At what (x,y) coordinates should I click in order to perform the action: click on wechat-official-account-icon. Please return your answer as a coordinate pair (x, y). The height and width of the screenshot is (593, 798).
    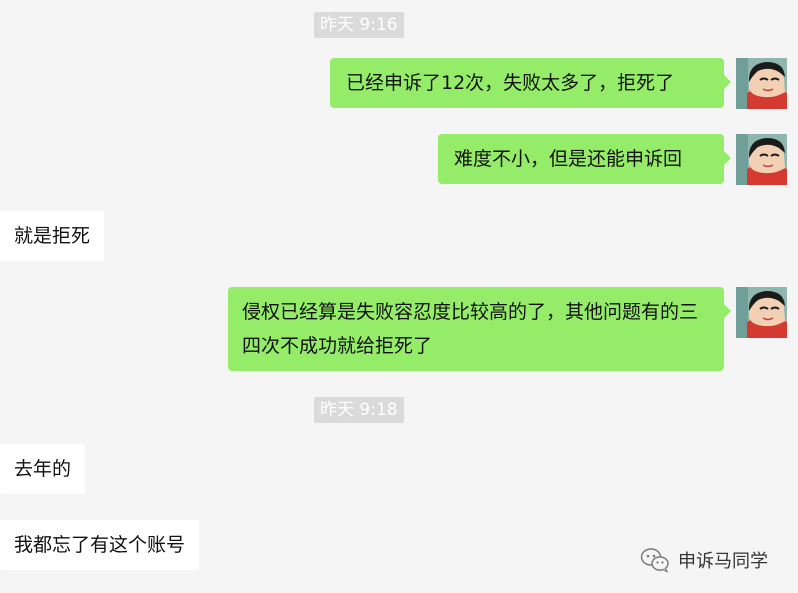
    Looking at the image, I should click on (654, 560).